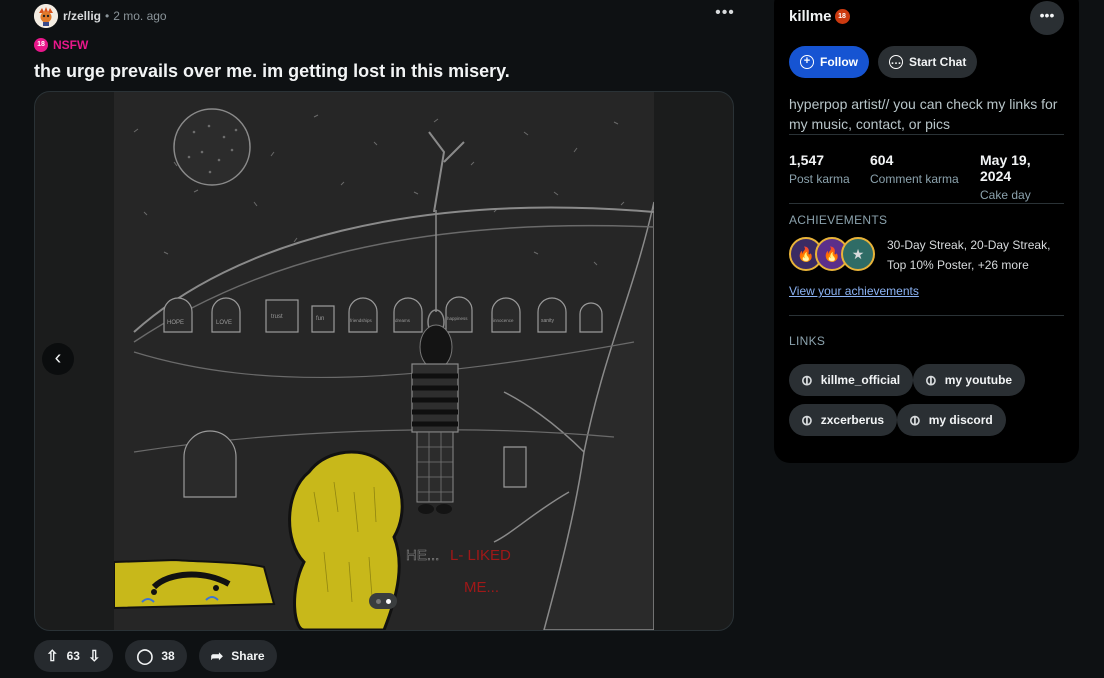  I want to click on top-poster-badge-icon: ★, so click(858, 254).